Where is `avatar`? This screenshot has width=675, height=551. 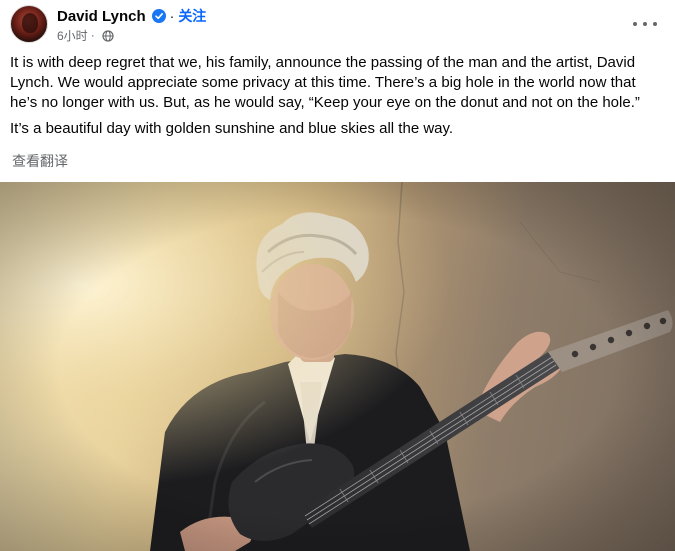 avatar is located at coordinates (29, 24).